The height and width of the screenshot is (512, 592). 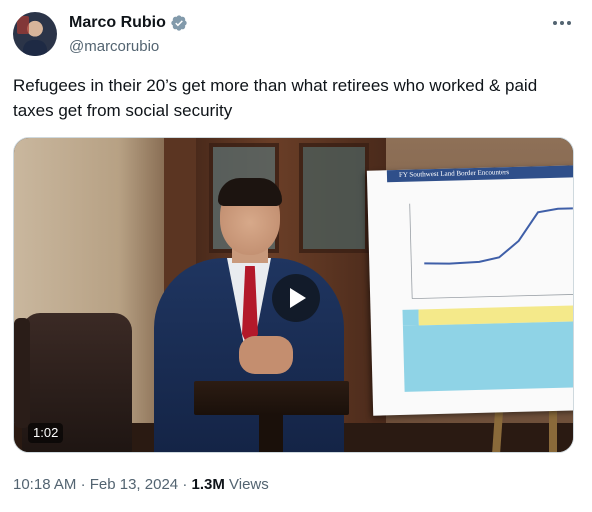 What do you see at coordinates (410, 317) in the screenshot?
I see `poster-table-corner` at bounding box center [410, 317].